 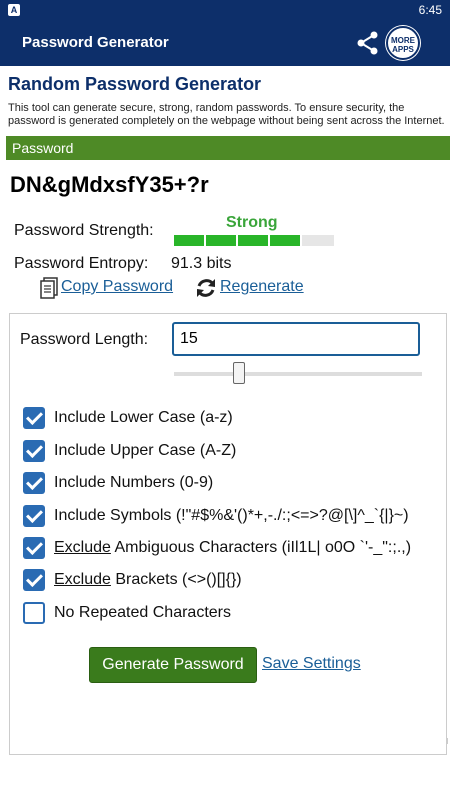 I want to click on share-icon, so click(x=368, y=43).